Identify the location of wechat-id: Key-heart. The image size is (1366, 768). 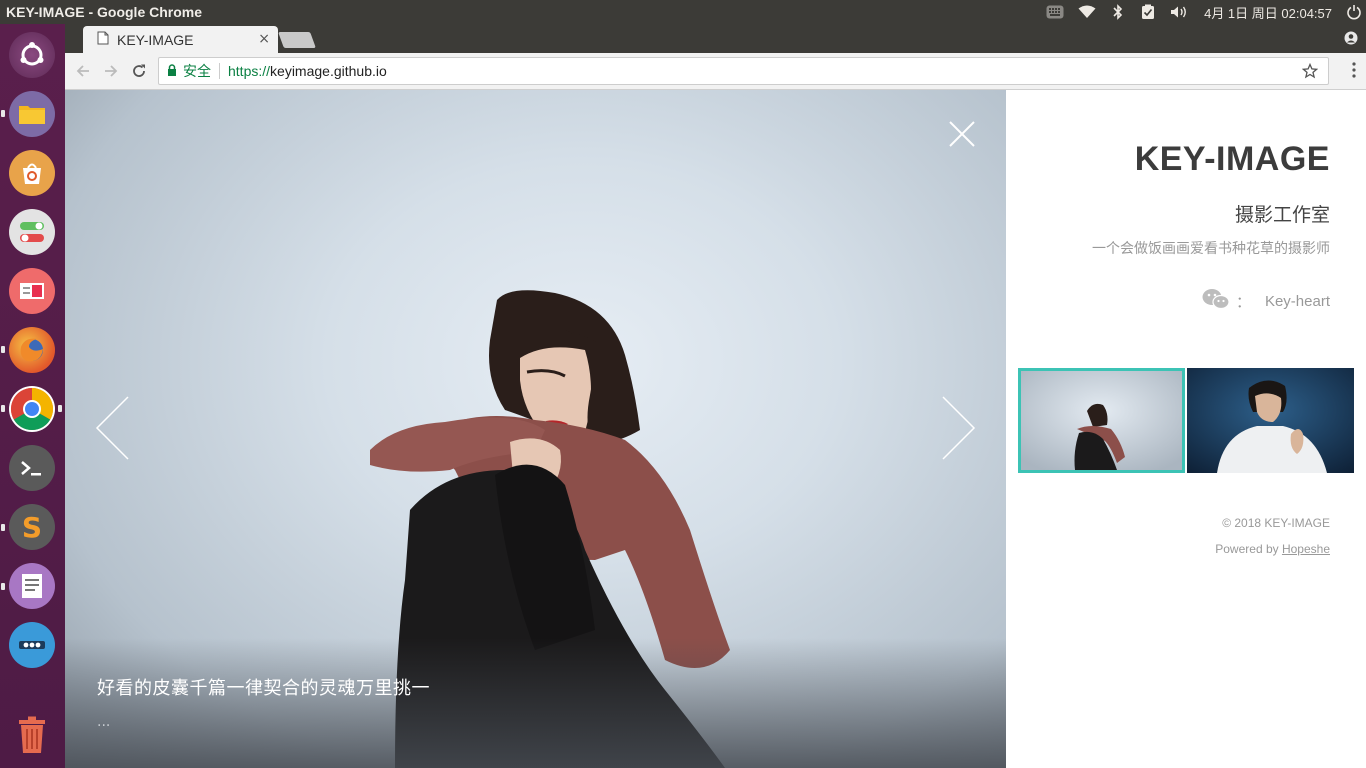
(1297, 301).